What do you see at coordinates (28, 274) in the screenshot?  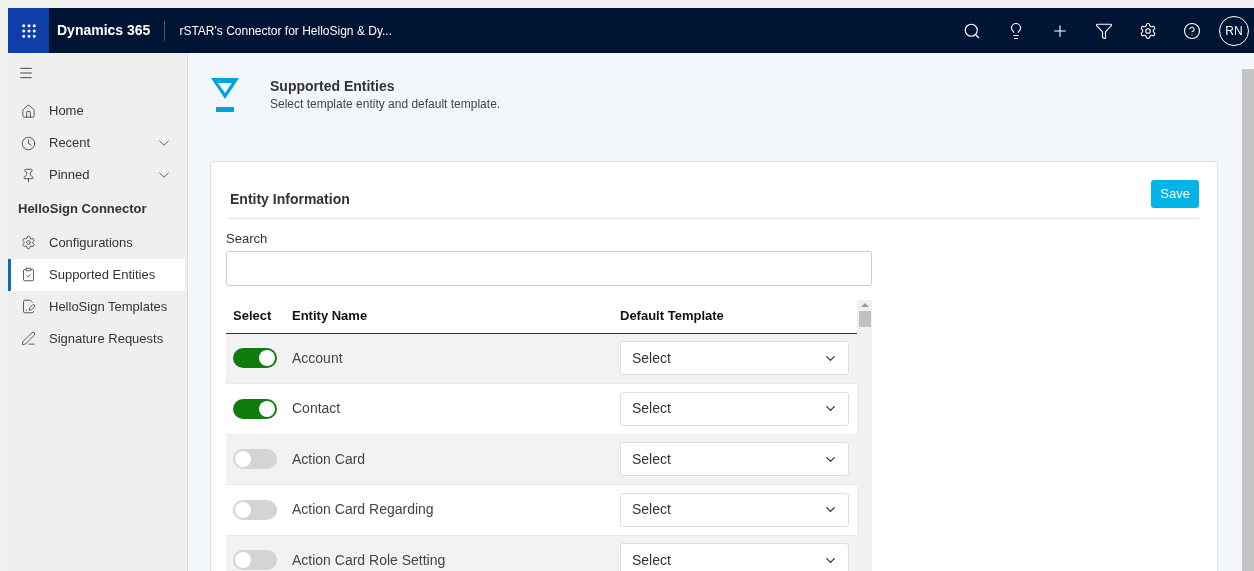 I see `clipboard-icon` at bounding box center [28, 274].